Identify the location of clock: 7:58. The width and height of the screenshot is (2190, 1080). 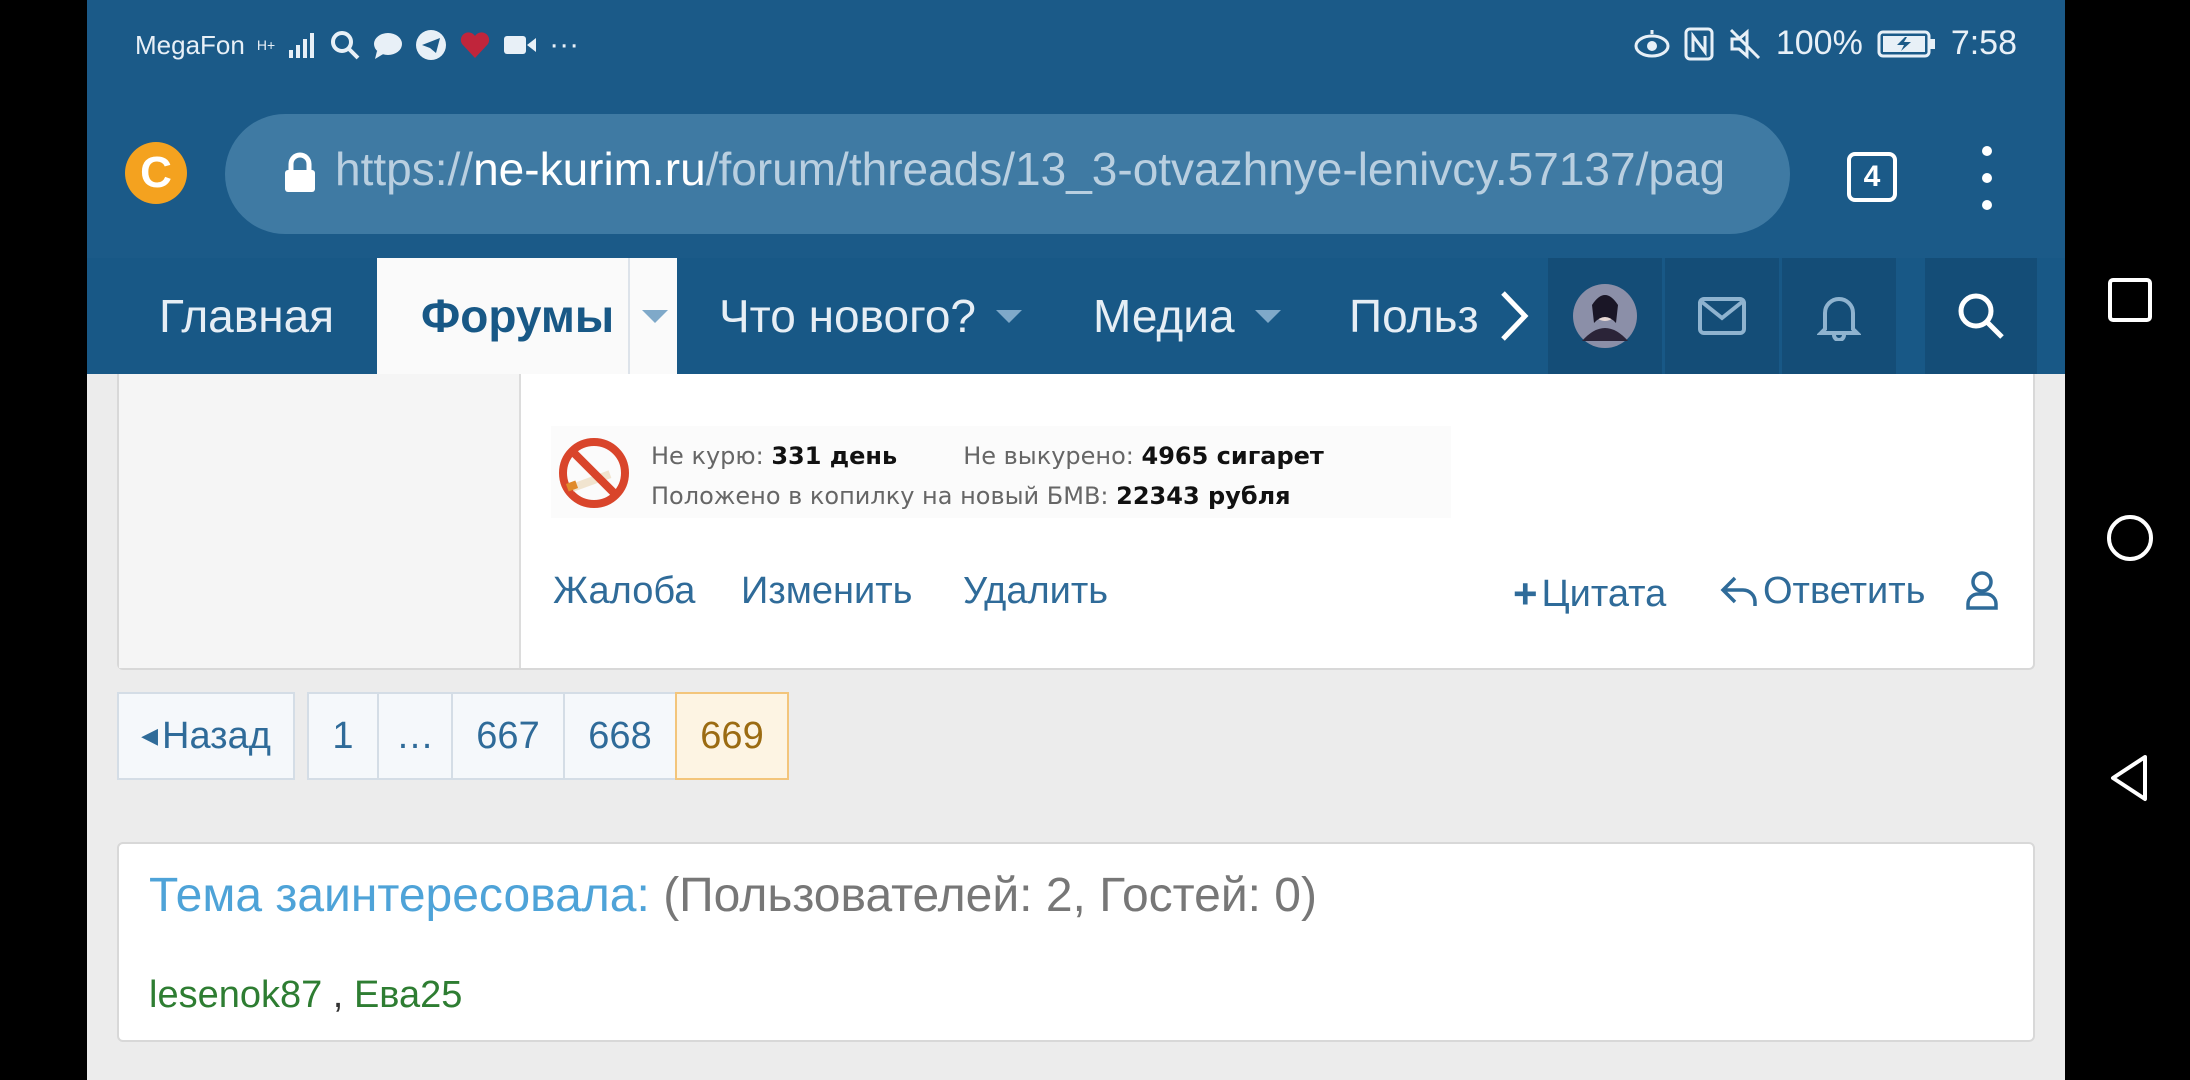
(1983, 43).